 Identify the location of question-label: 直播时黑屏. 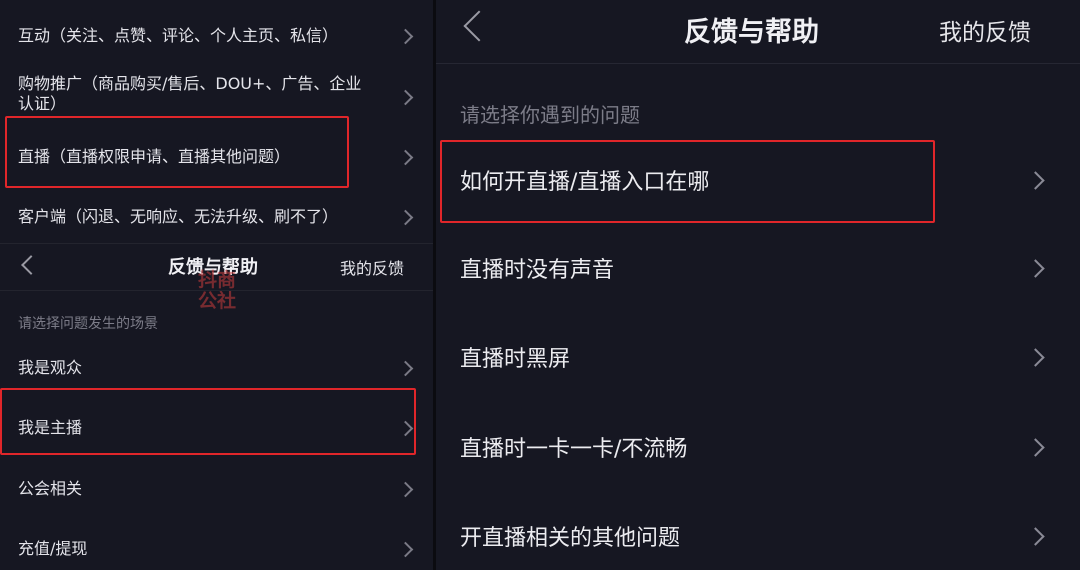
(515, 359).